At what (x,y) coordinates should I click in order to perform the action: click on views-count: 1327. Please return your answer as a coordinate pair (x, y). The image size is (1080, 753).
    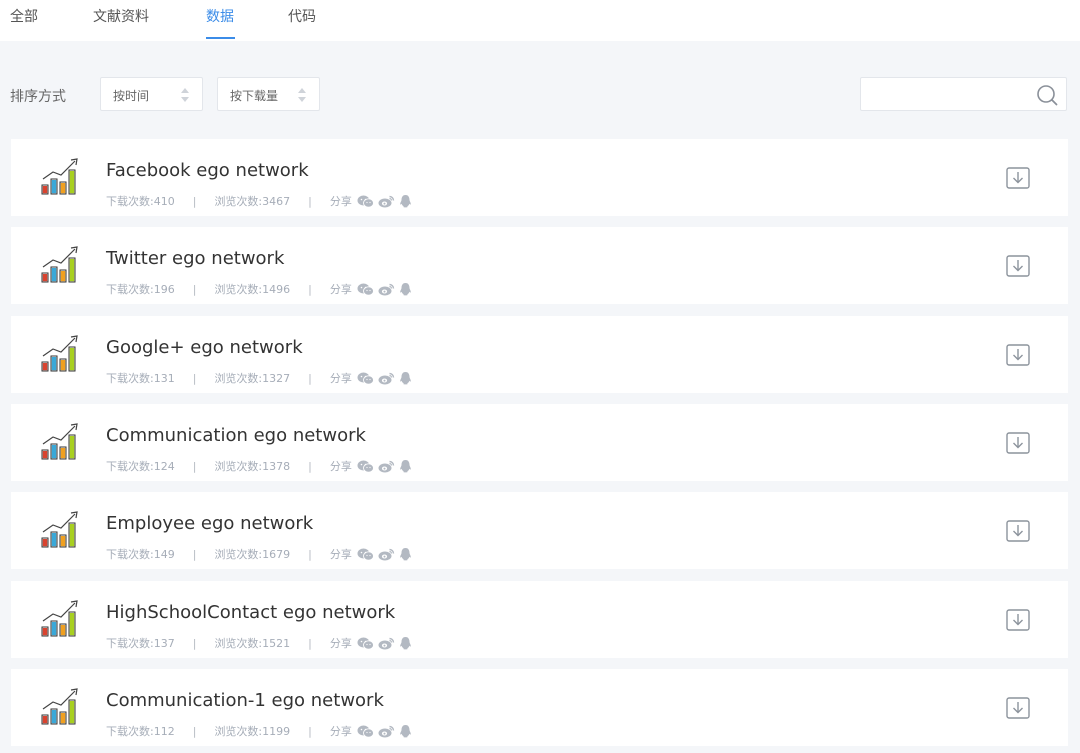
    Looking at the image, I should click on (276, 378).